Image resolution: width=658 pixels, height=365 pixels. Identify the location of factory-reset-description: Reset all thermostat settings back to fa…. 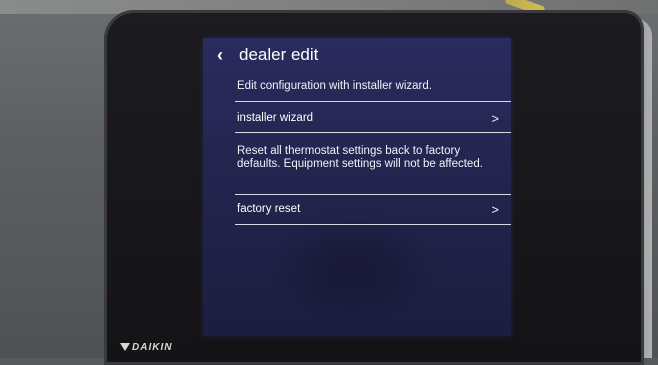
(360, 157).